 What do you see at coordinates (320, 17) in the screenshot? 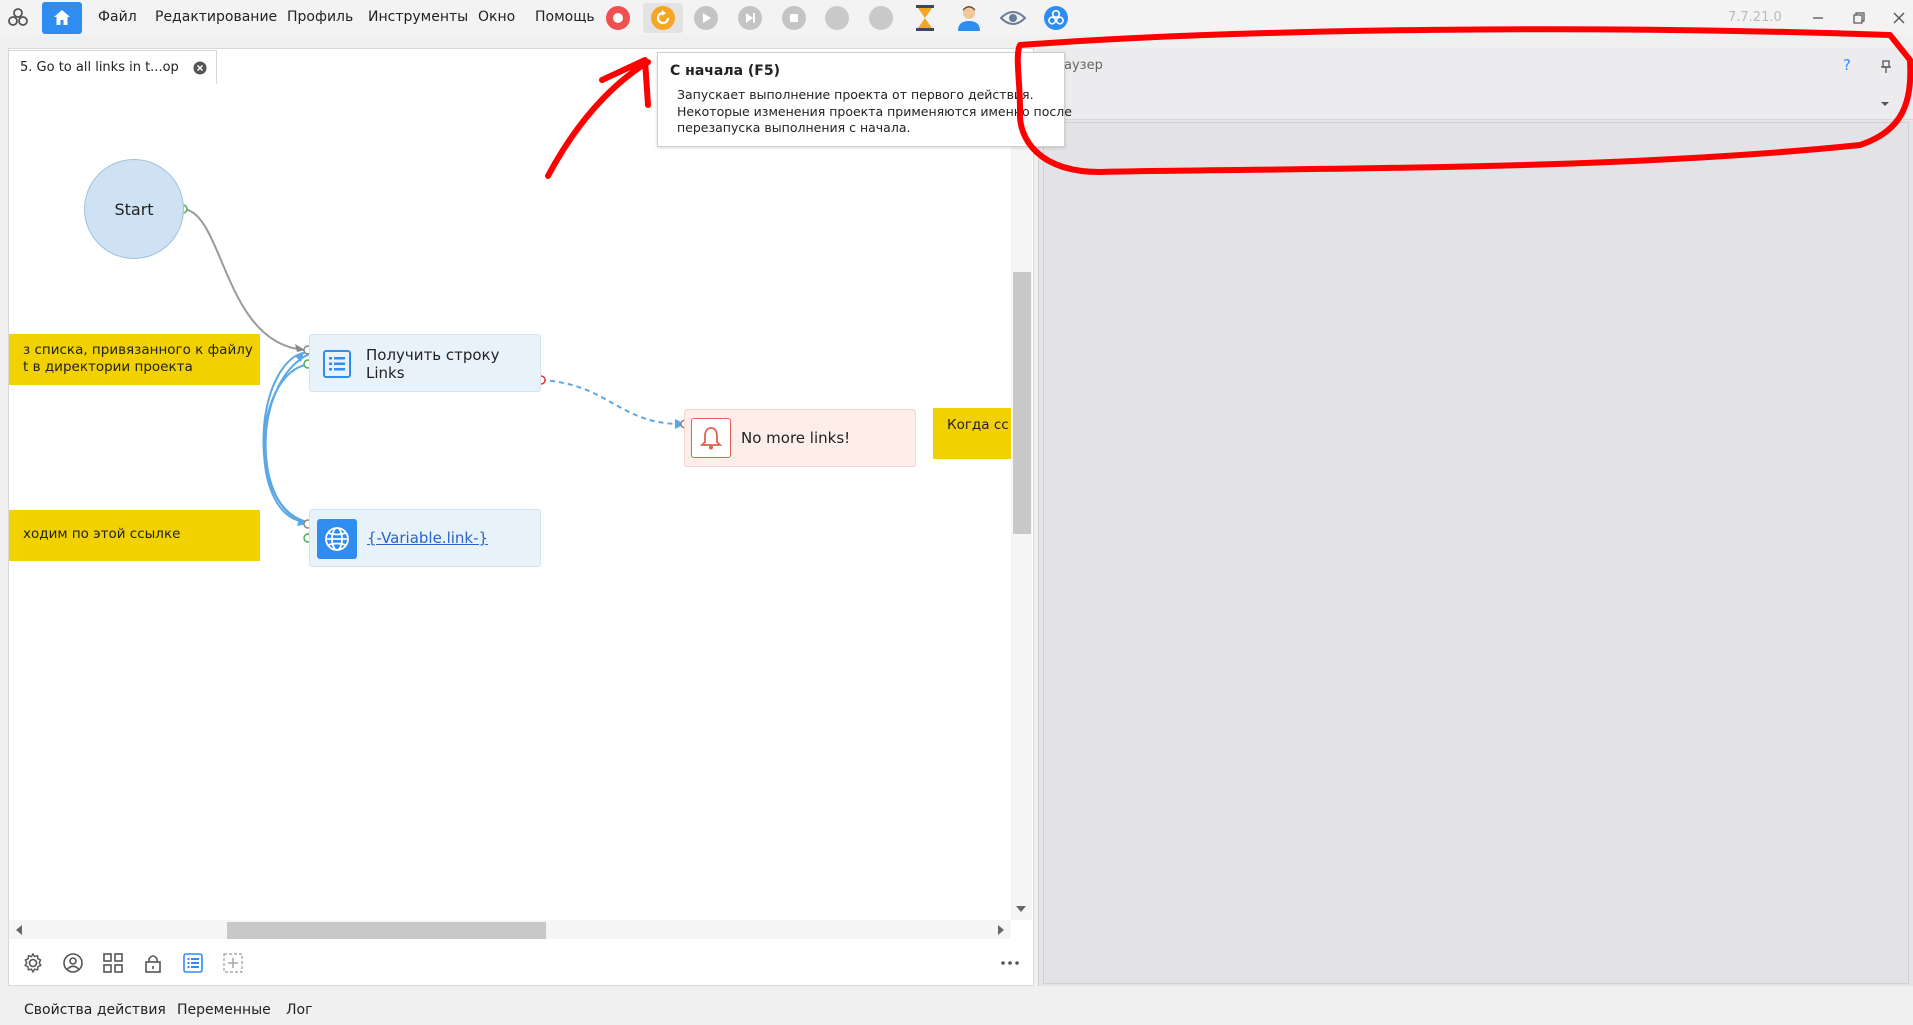
I see `menu-profile: Профиль` at bounding box center [320, 17].